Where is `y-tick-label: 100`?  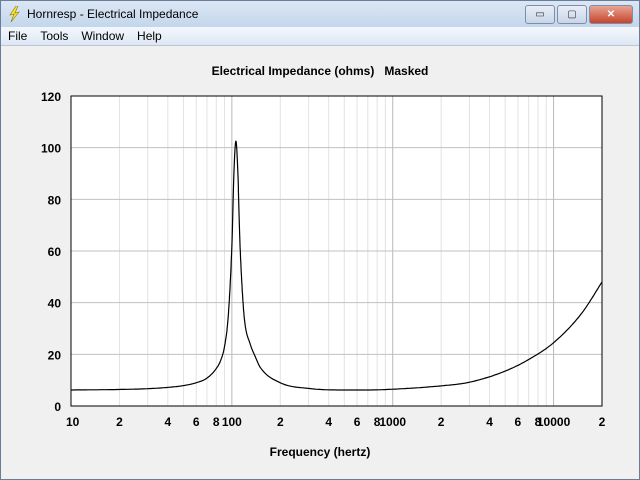
y-tick-label: 100 is located at coordinates (51, 149).